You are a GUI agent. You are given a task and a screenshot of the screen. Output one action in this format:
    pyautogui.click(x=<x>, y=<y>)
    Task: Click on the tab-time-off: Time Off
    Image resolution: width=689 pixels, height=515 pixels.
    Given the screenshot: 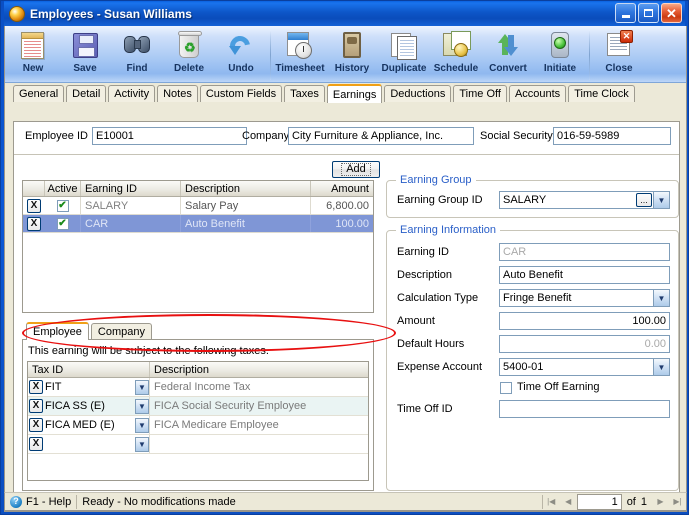 What is the action you would take?
    pyautogui.click(x=480, y=93)
    